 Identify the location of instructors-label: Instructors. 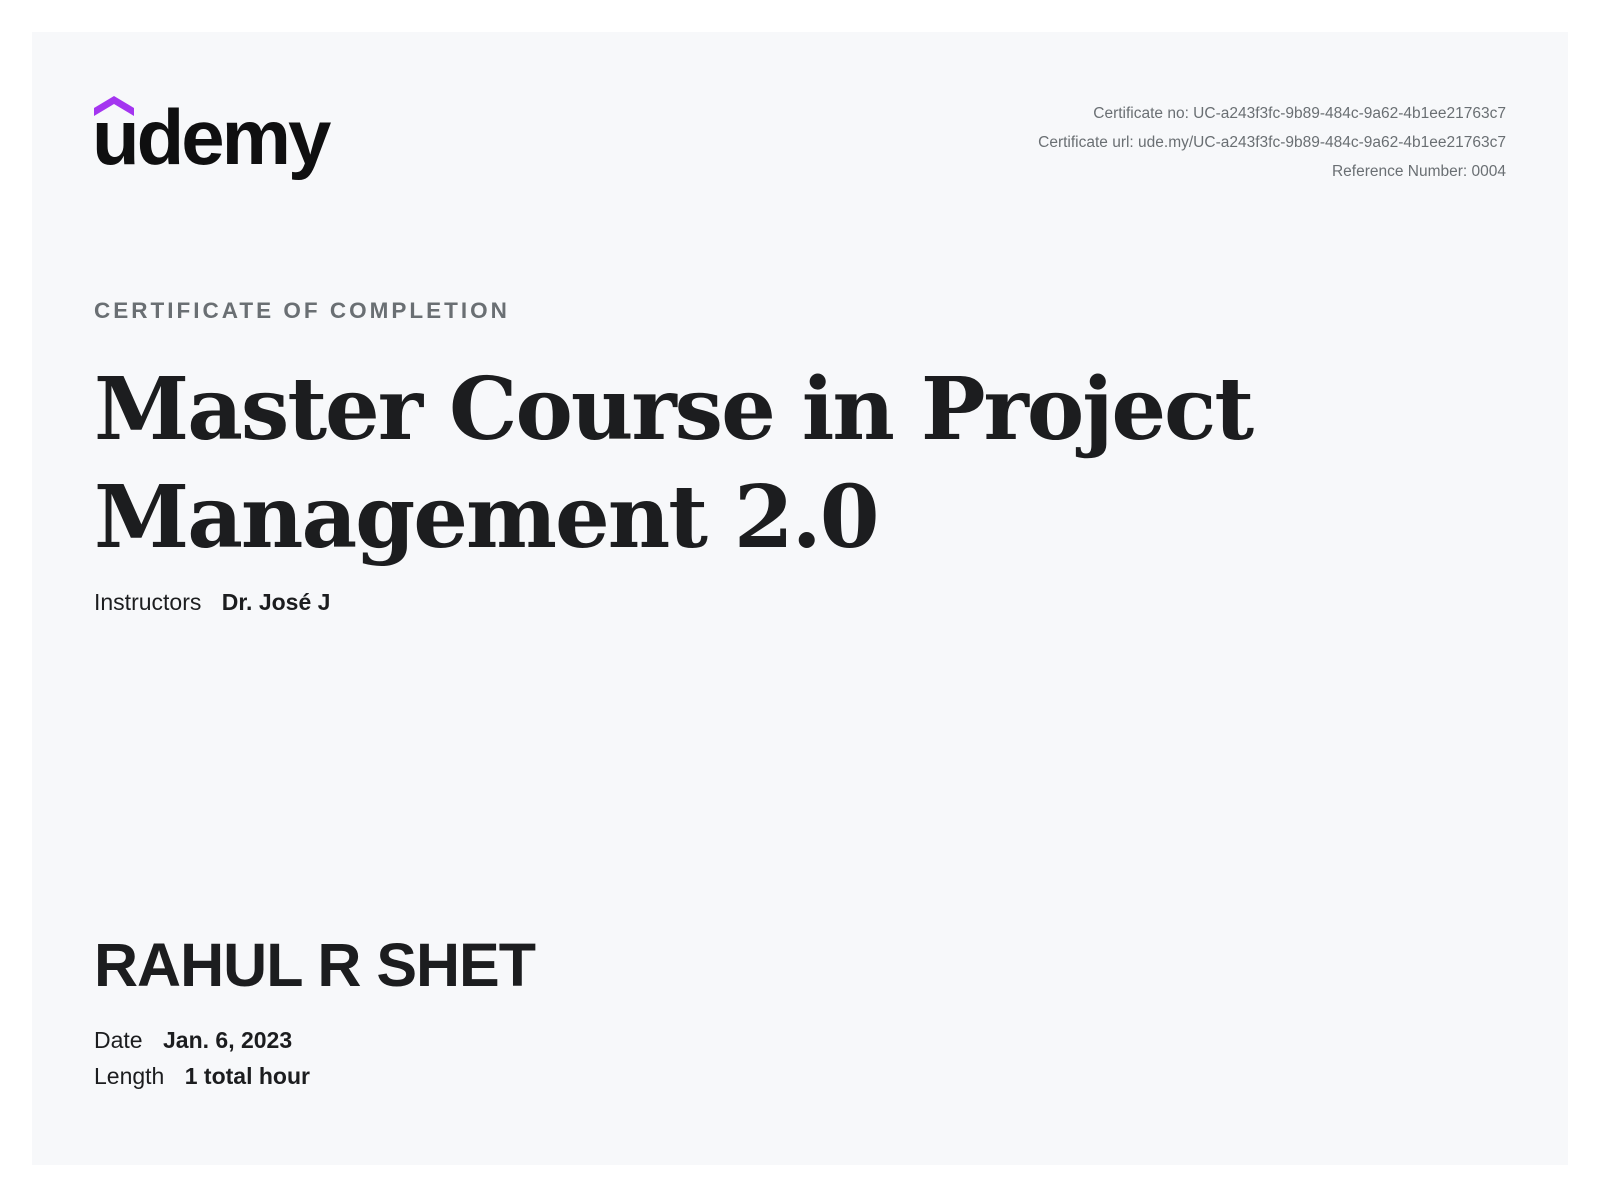
(148, 602).